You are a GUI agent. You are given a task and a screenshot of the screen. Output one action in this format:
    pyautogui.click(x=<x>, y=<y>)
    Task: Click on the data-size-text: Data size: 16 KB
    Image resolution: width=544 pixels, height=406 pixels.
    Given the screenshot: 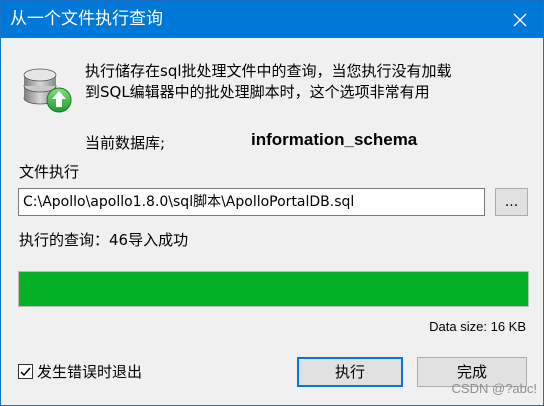 What is the action you would take?
    pyautogui.click(x=477, y=326)
    